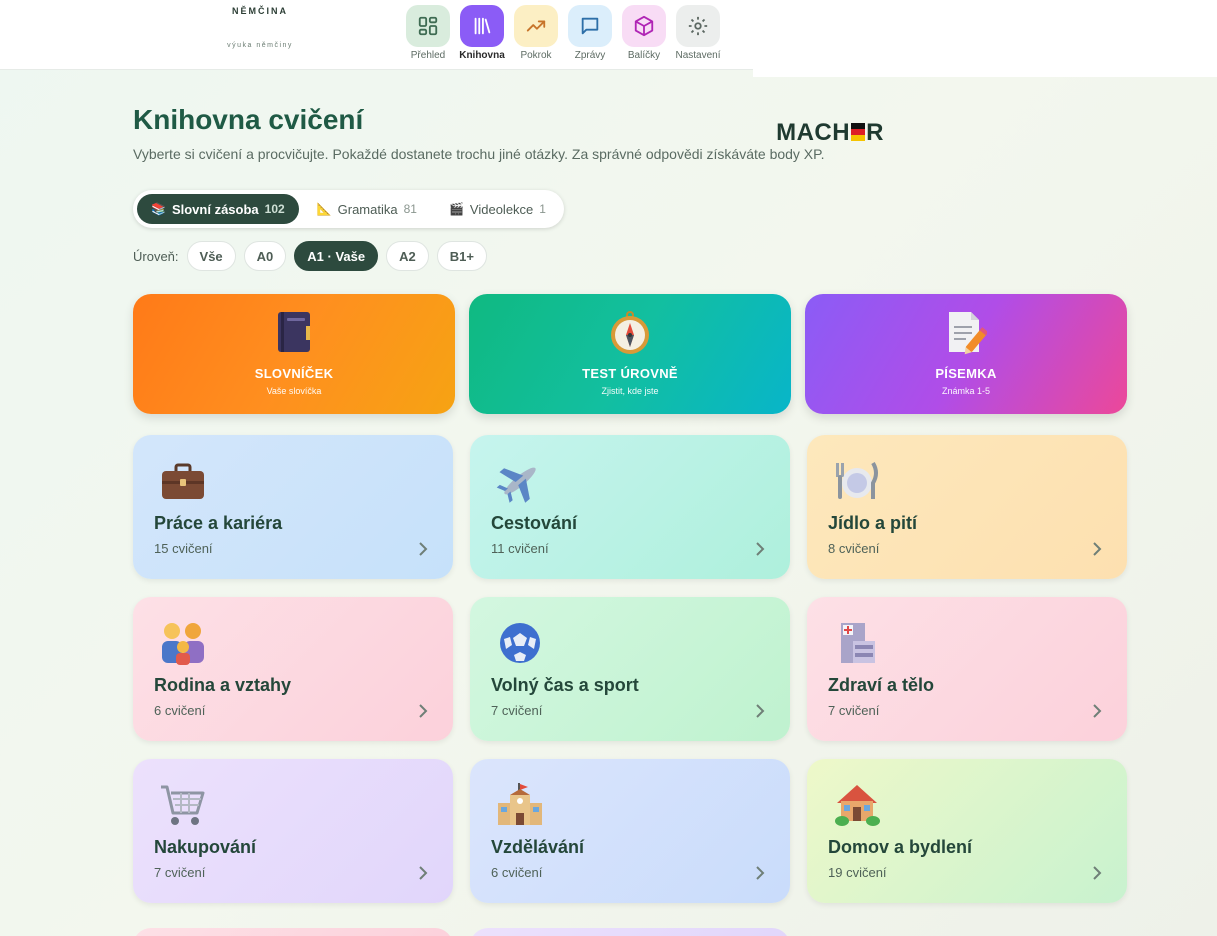 The width and height of the screenshot is (1217, 936). I want to click on message-icon, so click(590, 26).